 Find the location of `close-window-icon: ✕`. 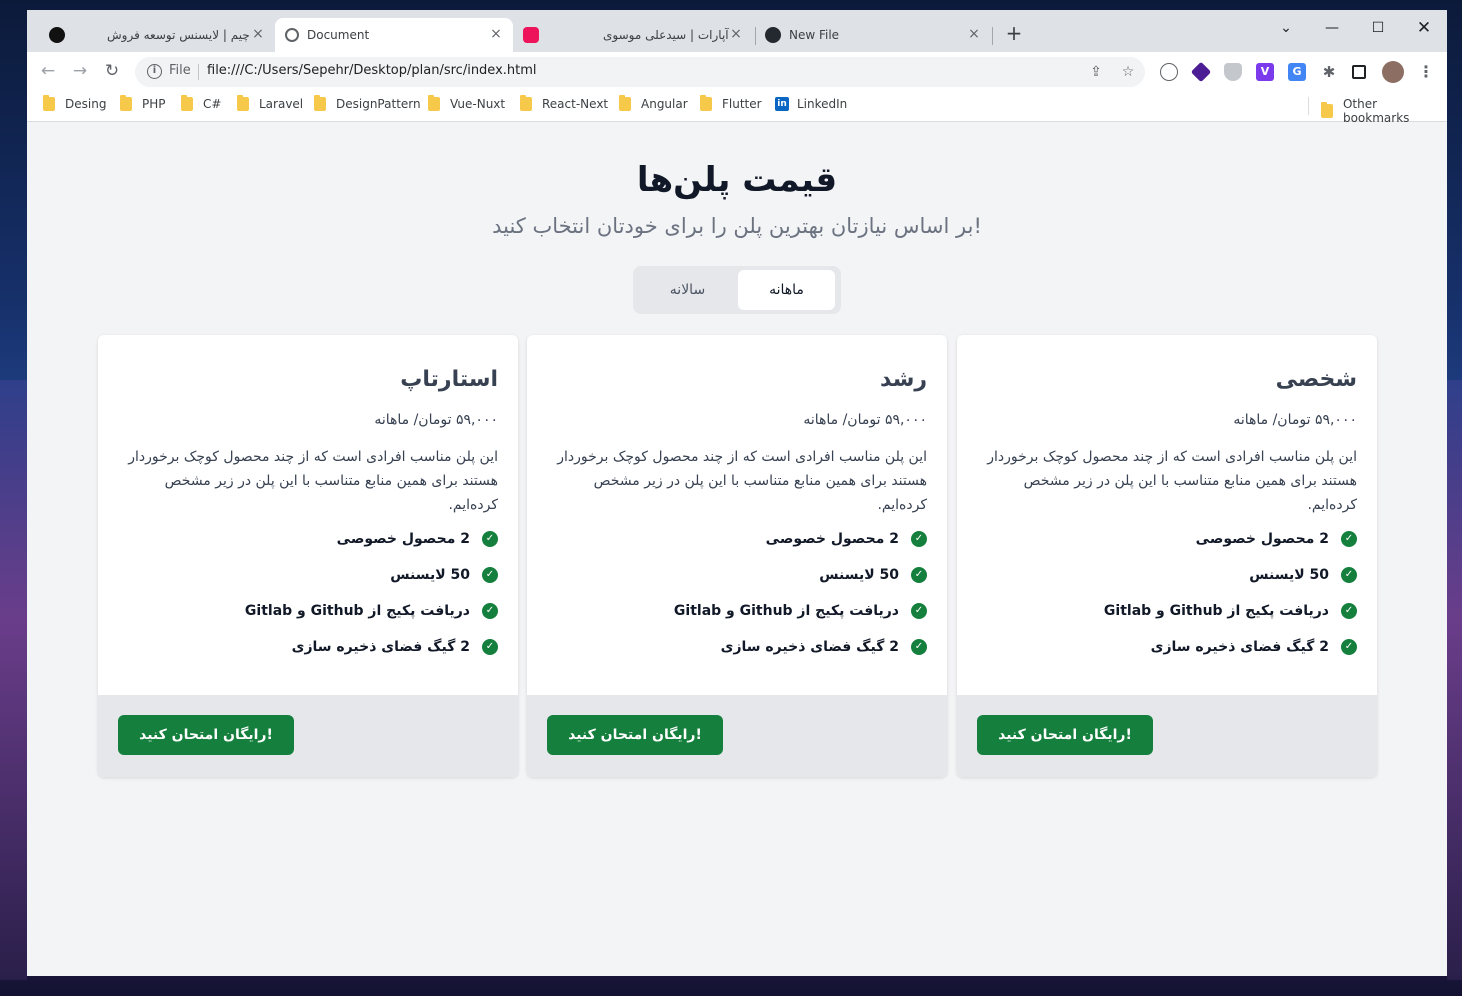

close-window-icon: ✕ is located at coordinates (1424, 28).